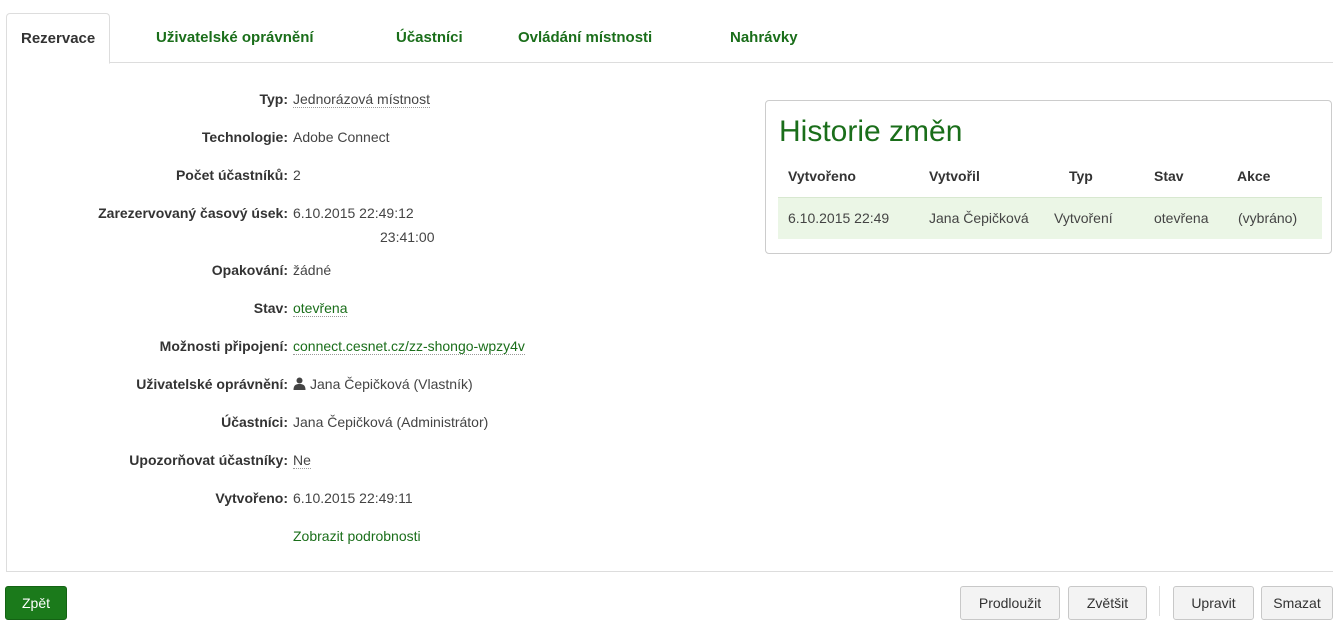 This screenshot has width=1333, height=620. I want to click on detail-notify: Upozorňovat účastníky: Ne, so click(360, 463).